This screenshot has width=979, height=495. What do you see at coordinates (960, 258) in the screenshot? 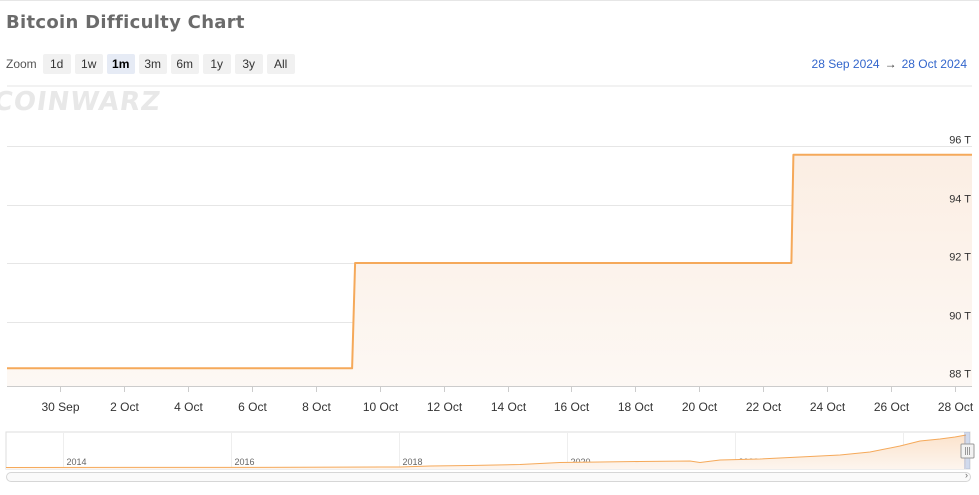
I see `y-tick-label: 92 T` at bounding box center [960, 258].